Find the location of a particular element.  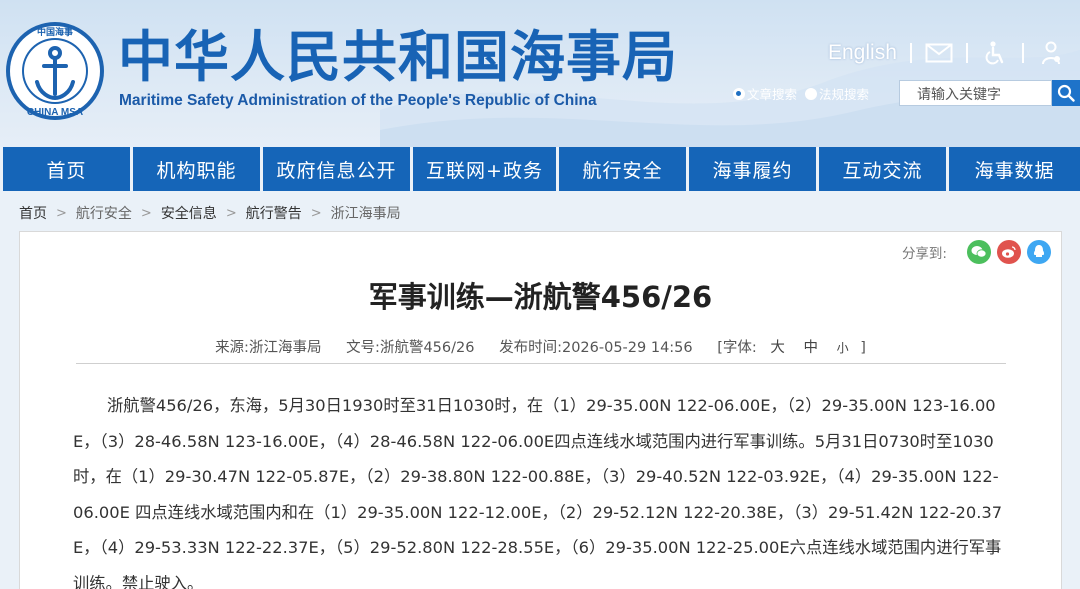

font-size-close: ] is located at coordinates (863, 348).